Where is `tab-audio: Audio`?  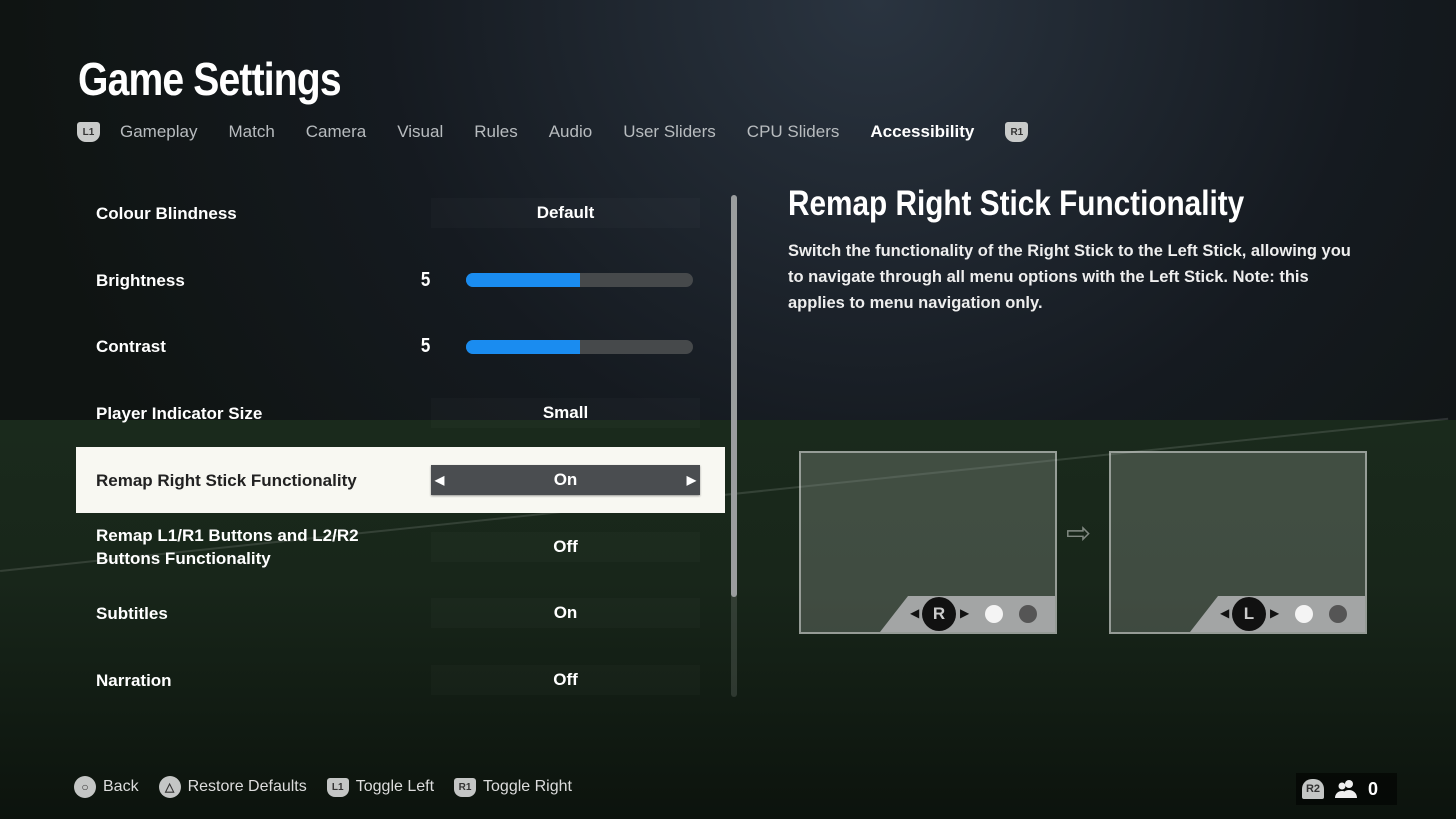 tab-audio: Audio is located at coordinates (570, 132).